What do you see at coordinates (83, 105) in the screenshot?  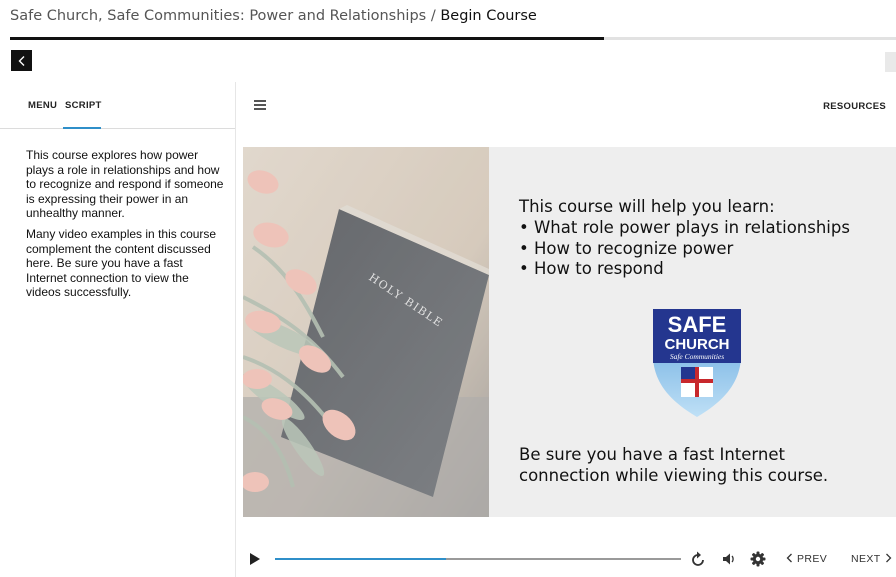 I see `tab-script: SCRIPT` at bounding box center [83, 105].